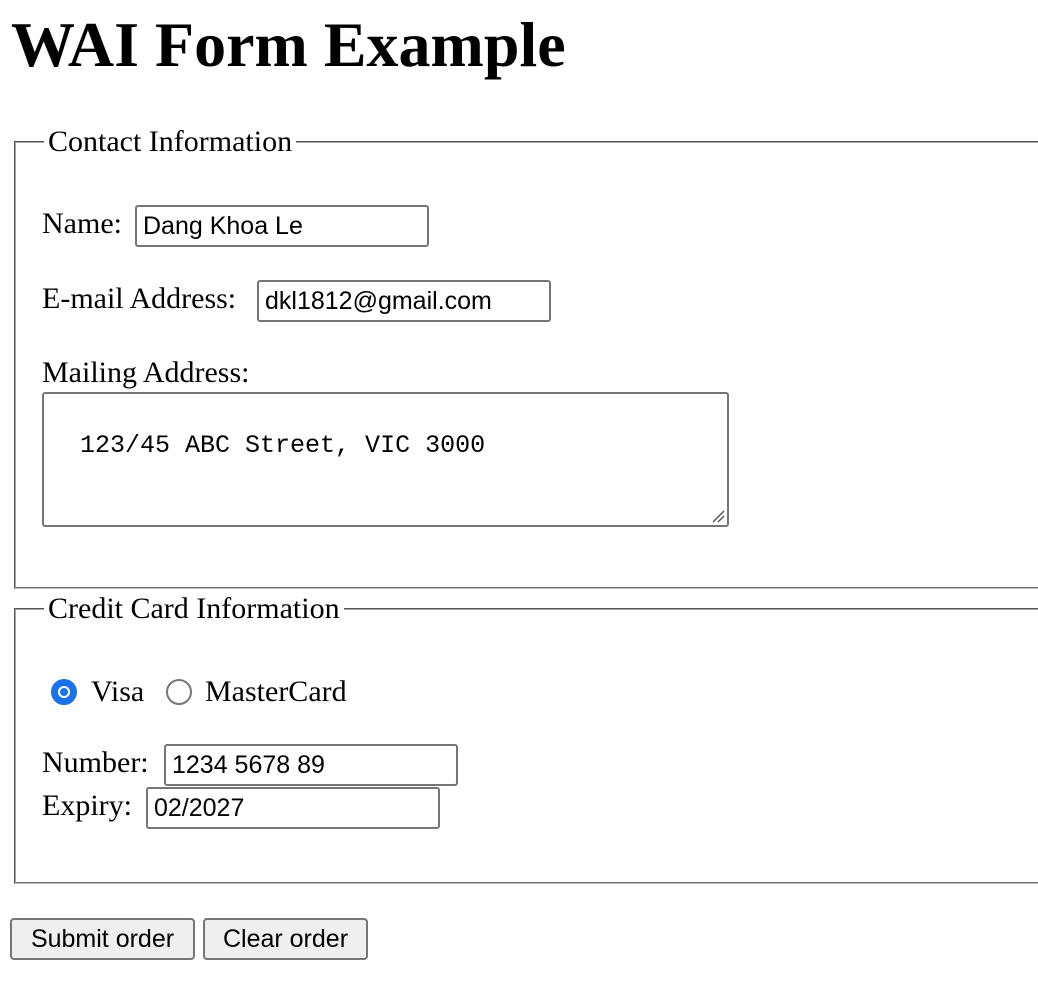  I want to click on mailing-address-value: 123/45 ABC Street, VIC 3000, so click(283, 445).